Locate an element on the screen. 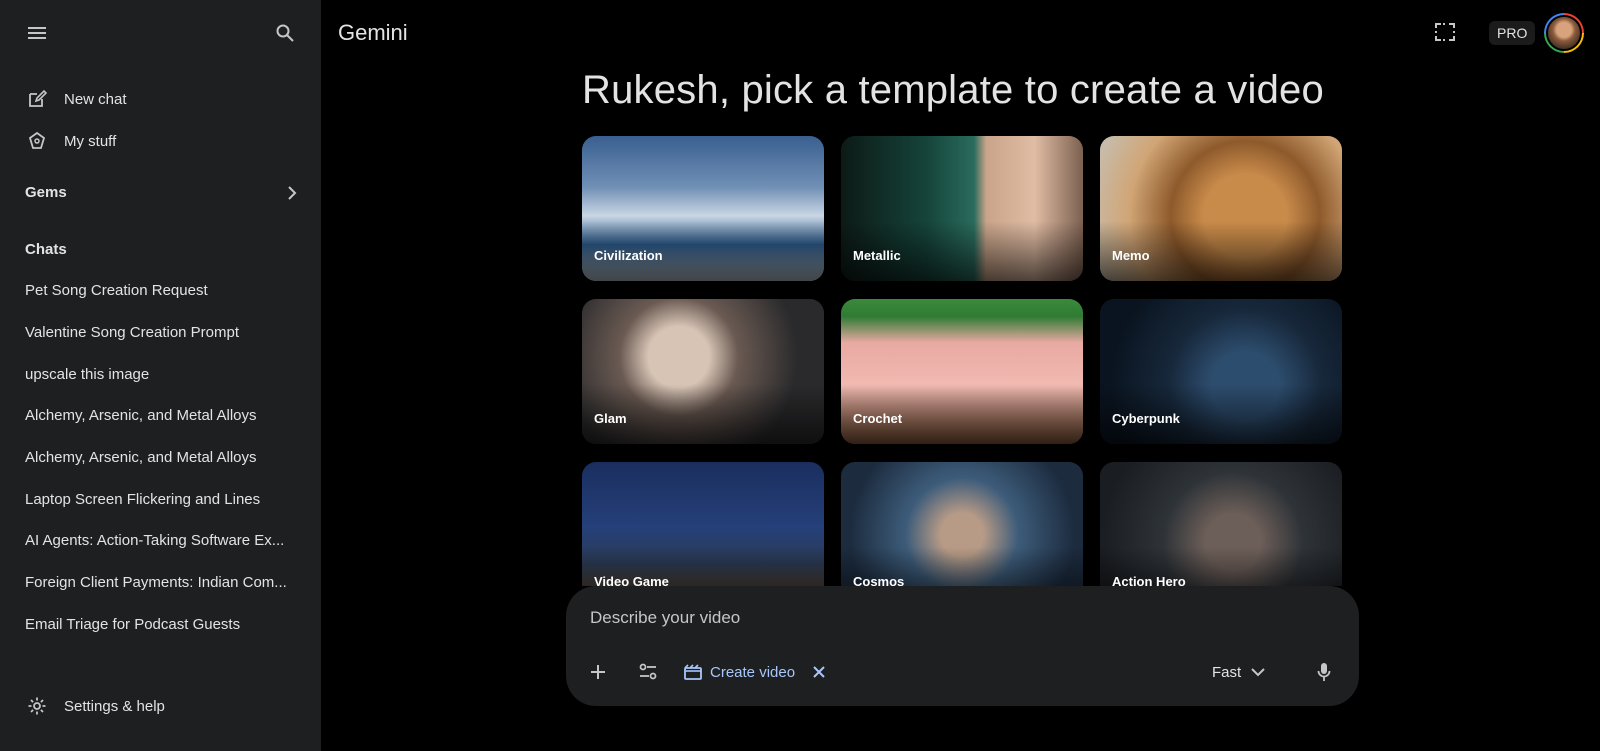 Image resolution: width=1600 pixels, height=751 pixels. gear-icon is located at coordinates (37, 706).